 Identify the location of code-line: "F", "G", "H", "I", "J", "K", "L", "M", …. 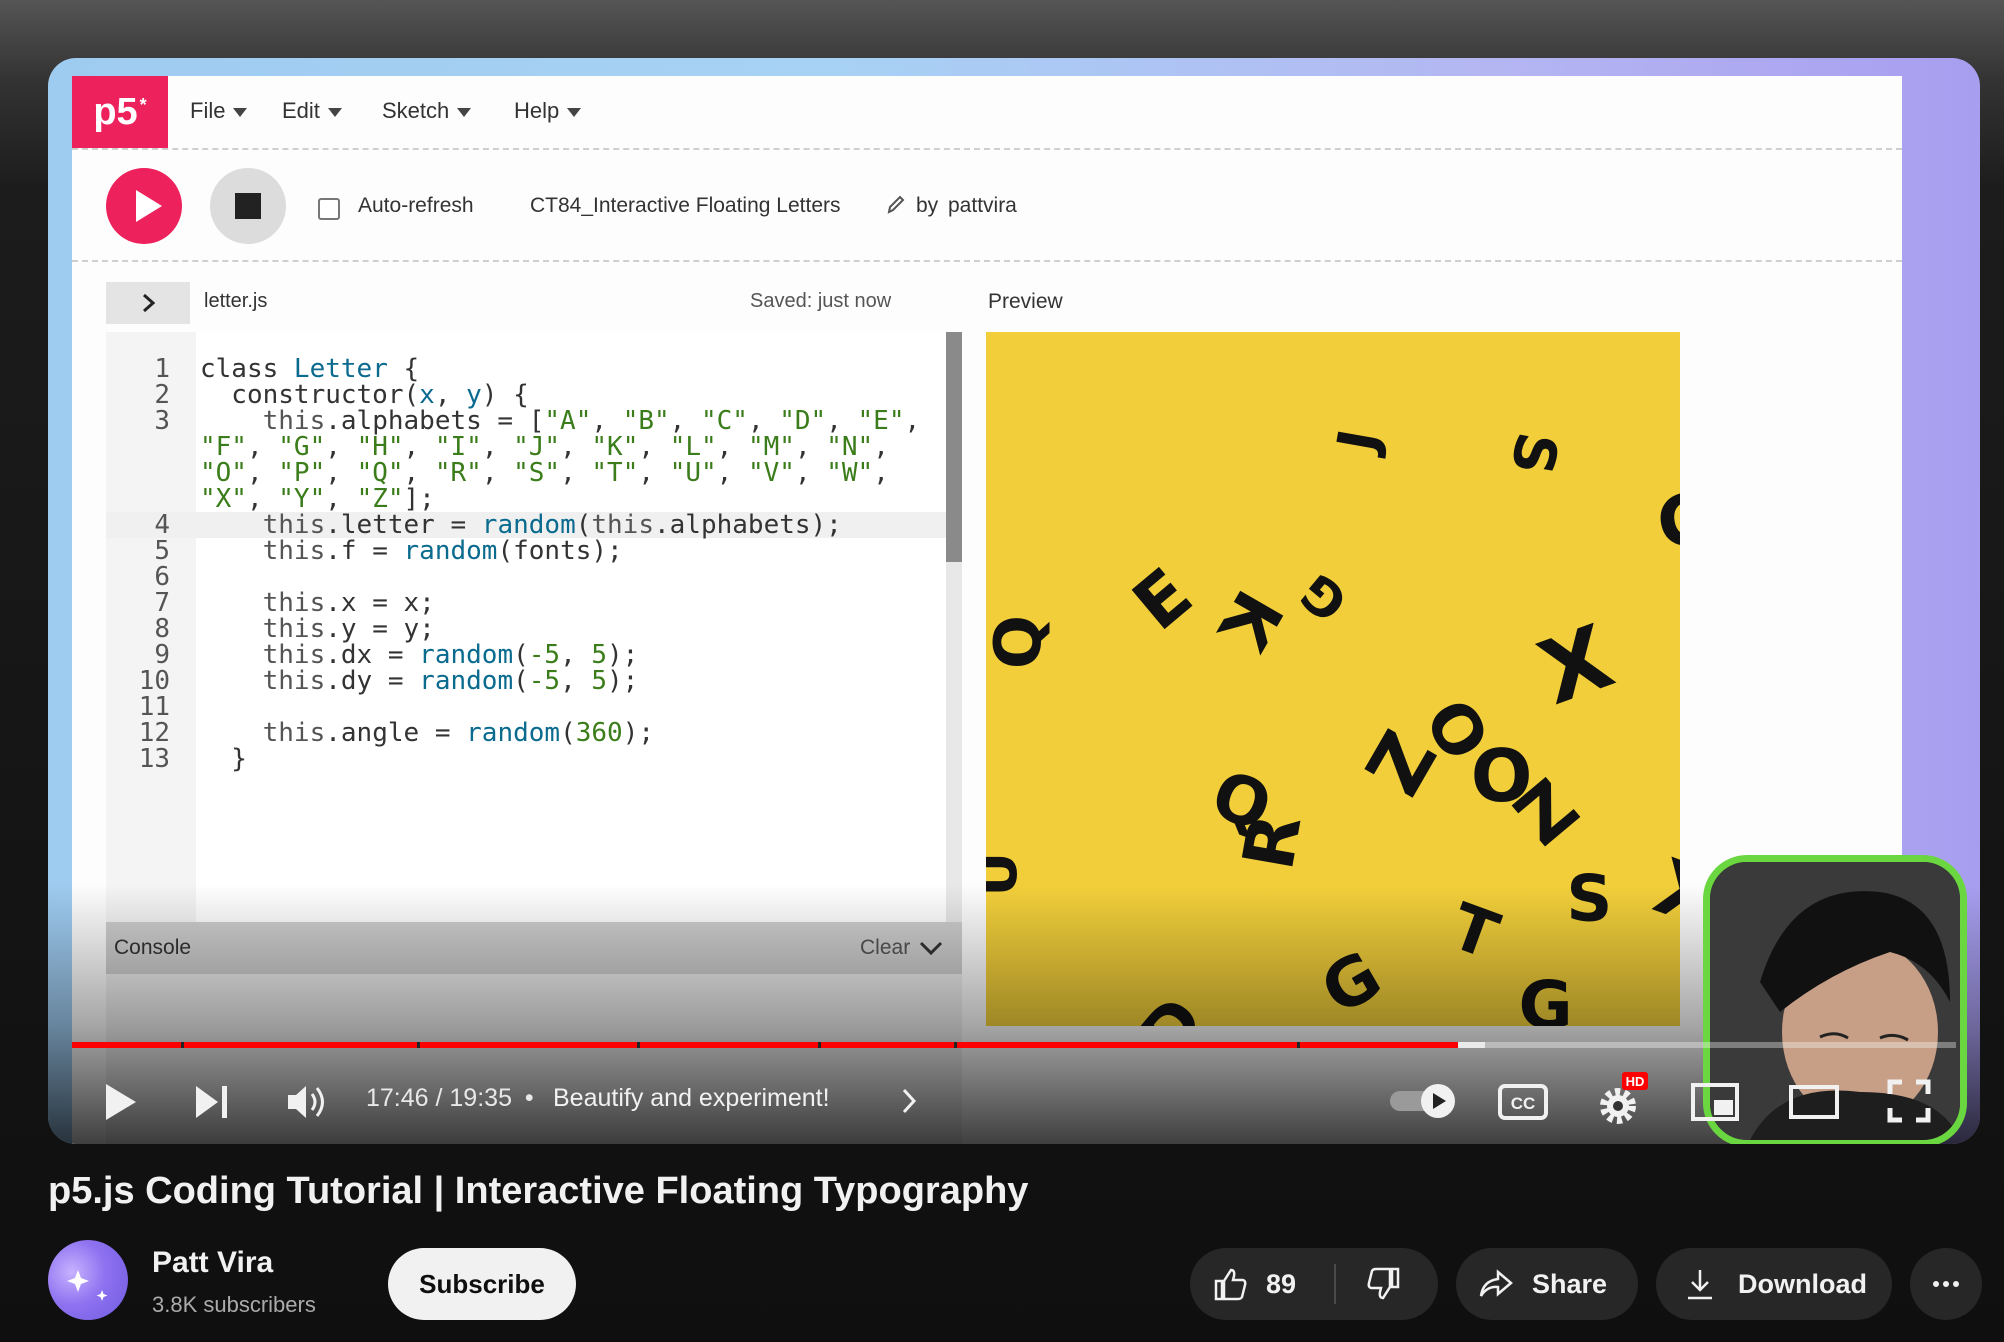
(526, 447).